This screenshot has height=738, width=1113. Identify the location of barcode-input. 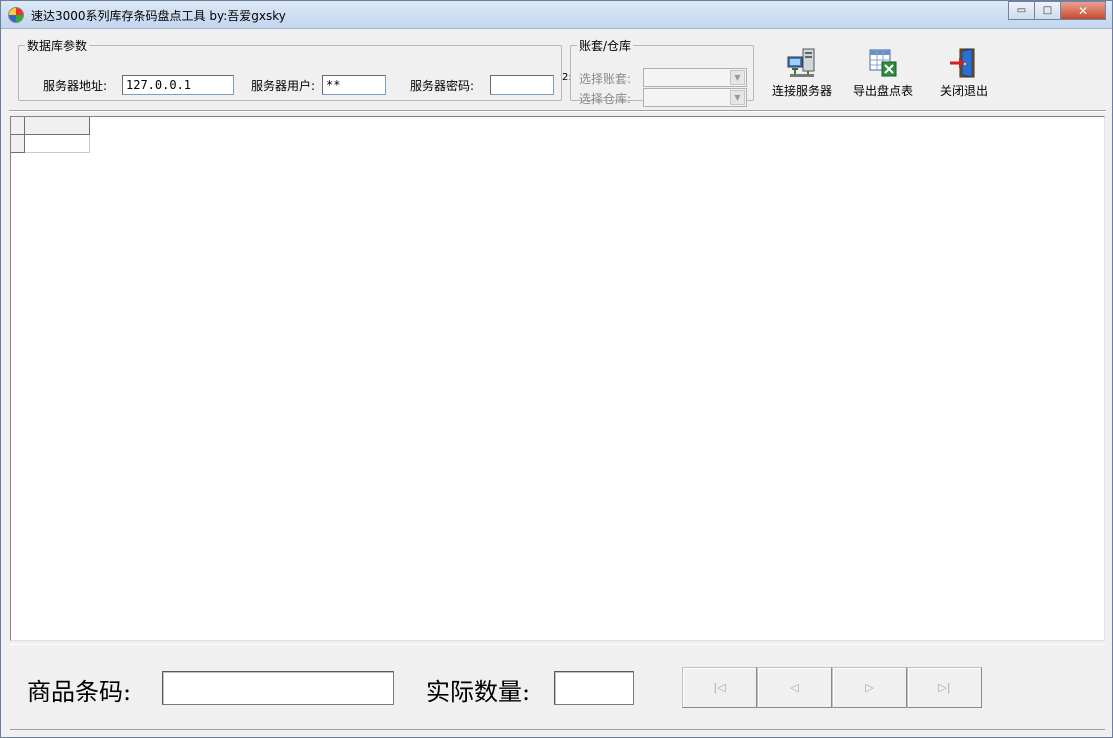
(278, 688).